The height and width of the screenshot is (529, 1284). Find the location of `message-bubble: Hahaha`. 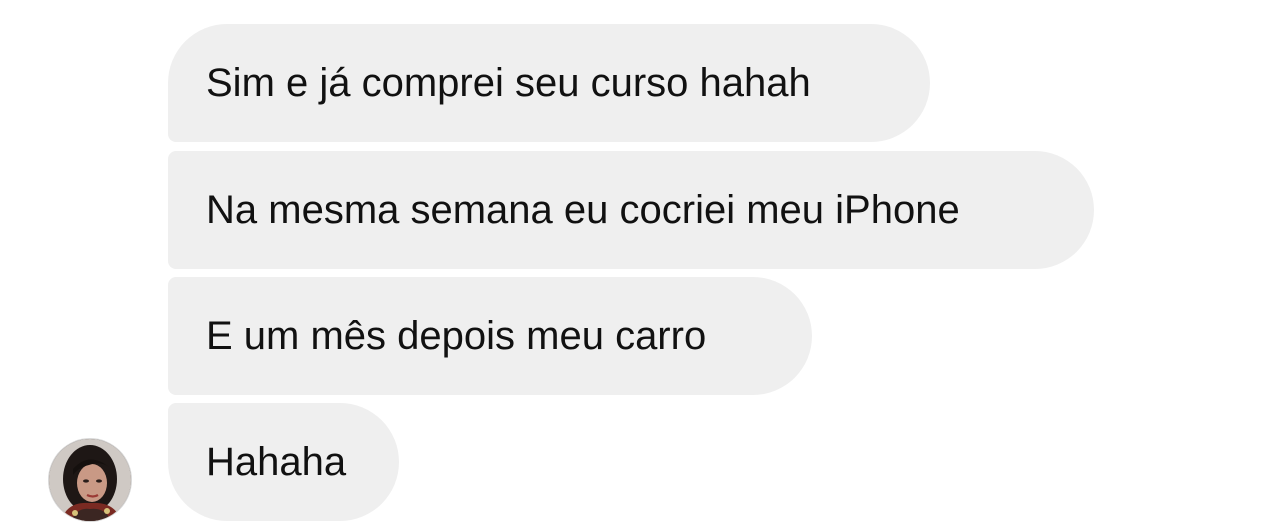

message-bubble: Hahaha is located at coordinates (283, 462).